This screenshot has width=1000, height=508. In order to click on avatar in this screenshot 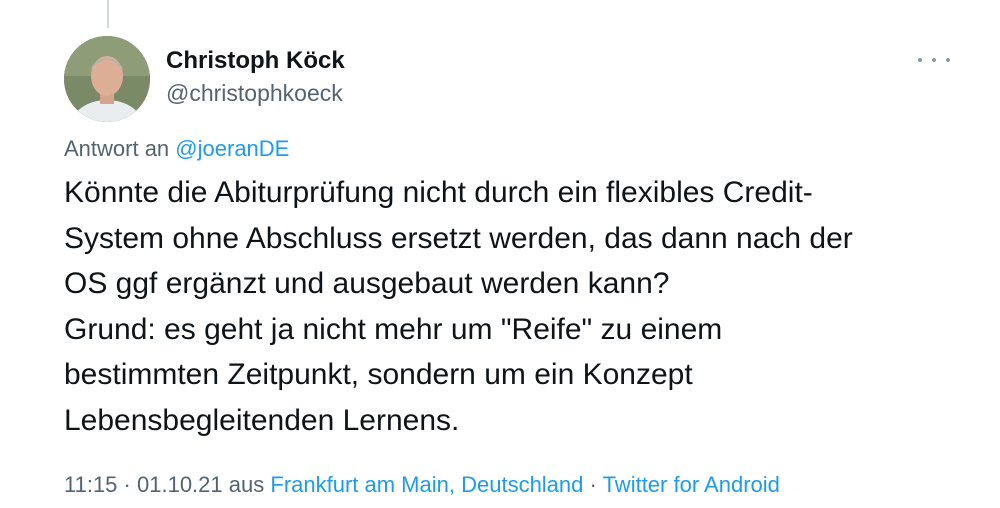, I will do `click(107, 79)`.